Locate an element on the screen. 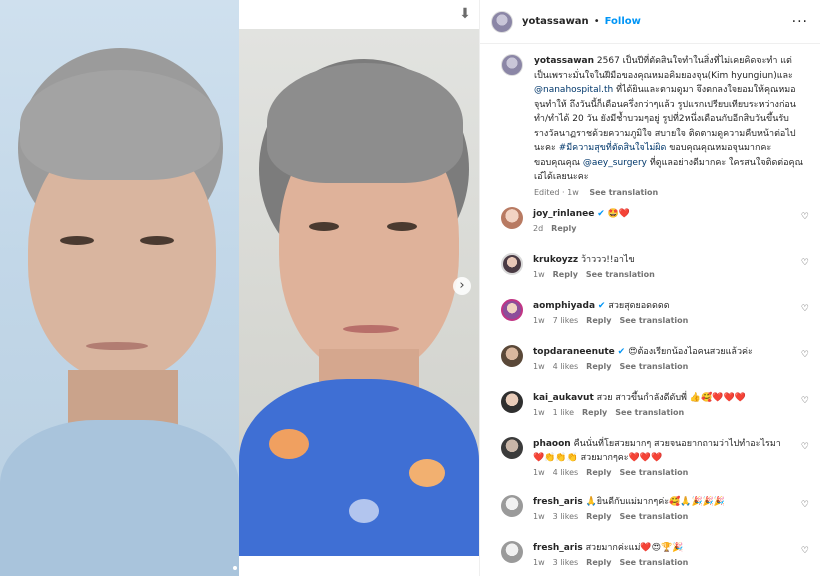  follow-button: Follow is located at coordinates (623, 21).